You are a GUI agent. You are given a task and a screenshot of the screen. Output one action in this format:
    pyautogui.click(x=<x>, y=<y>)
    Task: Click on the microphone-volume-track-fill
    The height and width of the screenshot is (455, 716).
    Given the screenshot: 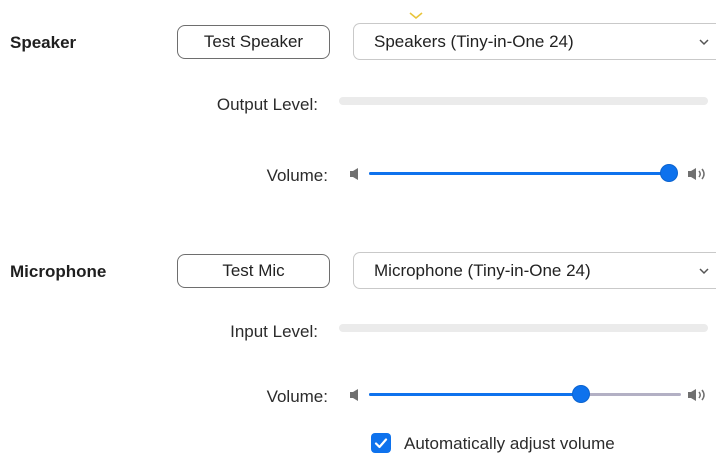 What is the action you would take?
    pyautogui.click(x=475, y=394)
    